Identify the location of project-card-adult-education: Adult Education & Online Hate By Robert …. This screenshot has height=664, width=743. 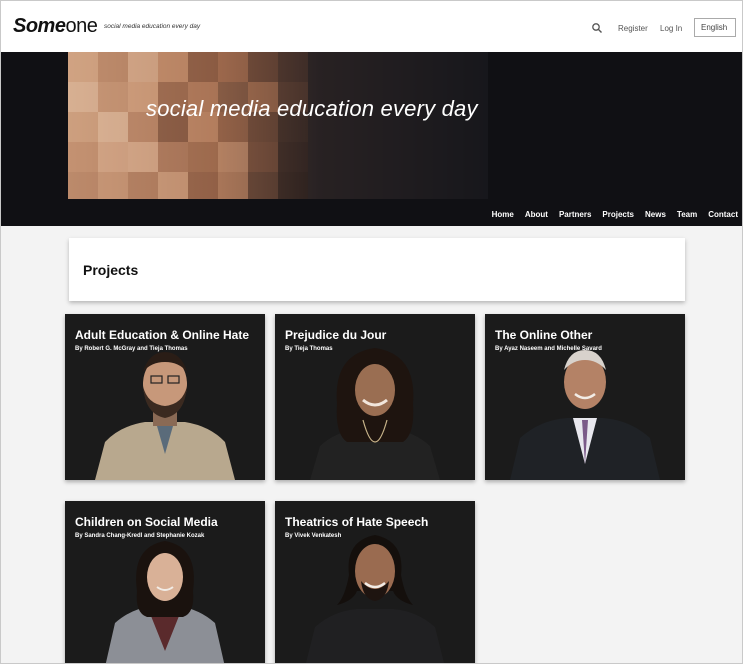
(165, 397).